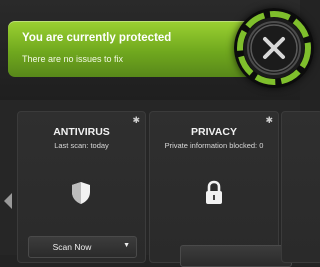  Describe the element at coordinates (214, 192) in the screenshot. I see `lock-icon` at that location.